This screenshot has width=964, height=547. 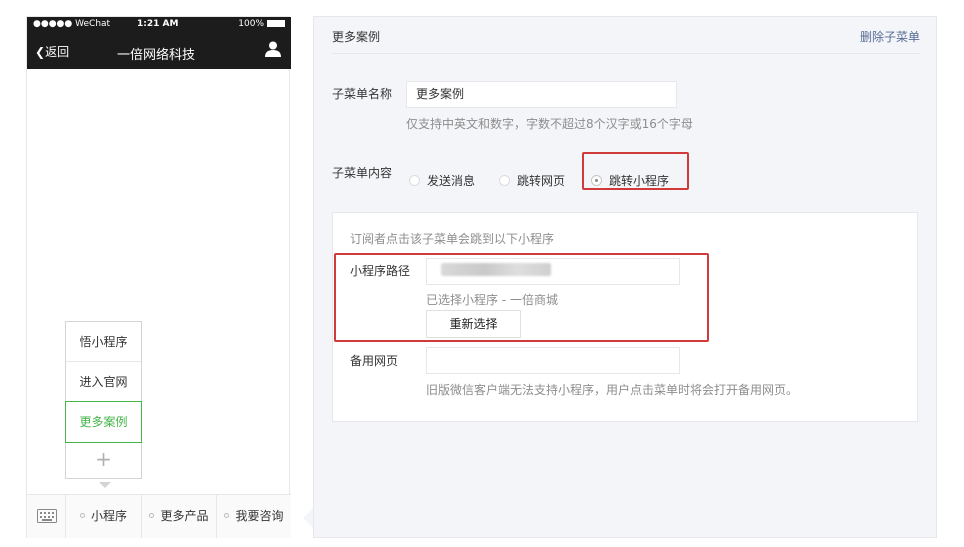 I want to click on editor-header: 更多案例 删除子菜单, so click(x=626, y=35).